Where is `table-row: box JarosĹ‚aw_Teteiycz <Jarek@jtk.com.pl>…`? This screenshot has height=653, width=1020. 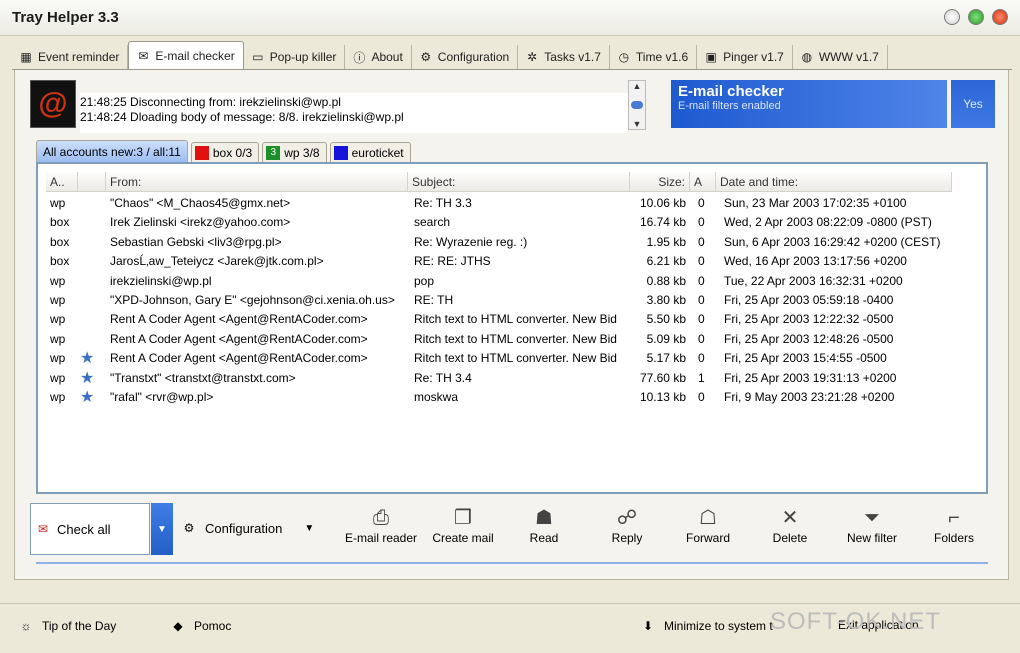
table-row: box JarosĹ‚aw_Teteiycz <Jarek@jtk.com.pl>… is located at coordinates (512, 261).